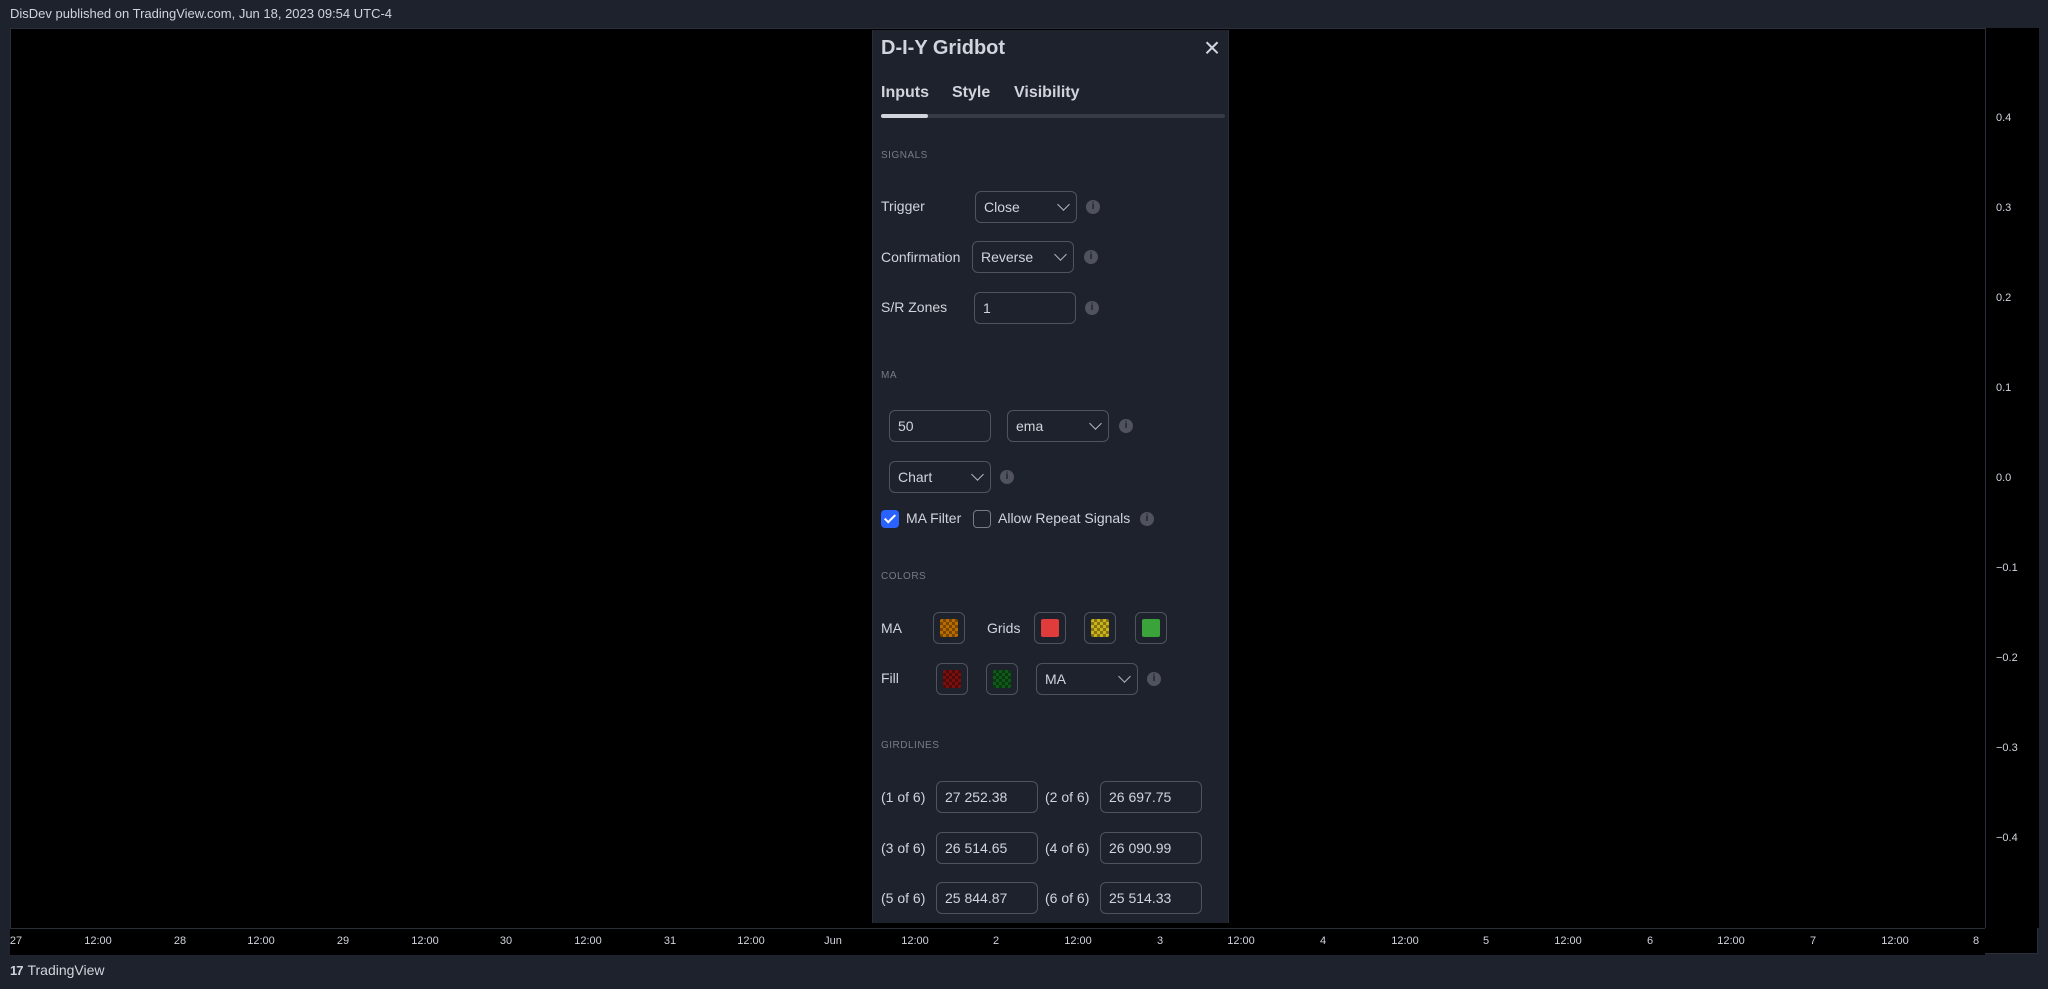  What do you see at coordinates (903, 797) in the screenshot?
I see `gridline-label: (1 of 6)` at bounding box center [903, 797].